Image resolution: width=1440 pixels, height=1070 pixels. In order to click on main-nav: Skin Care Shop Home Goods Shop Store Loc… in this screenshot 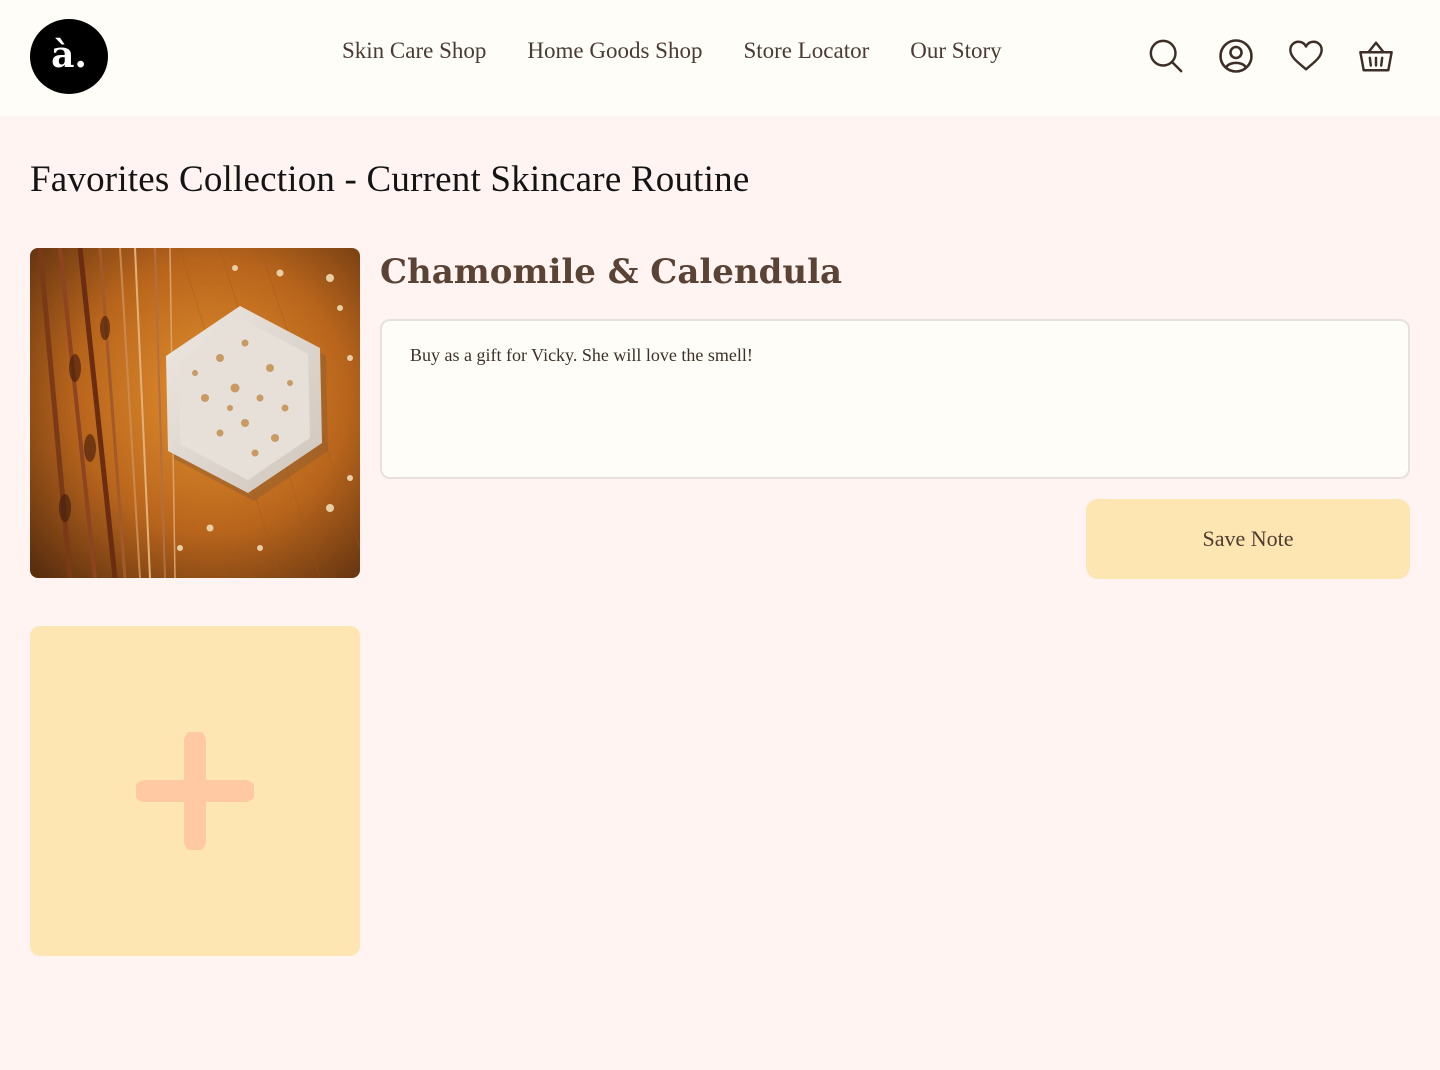, I will do `click(672, 51)`.